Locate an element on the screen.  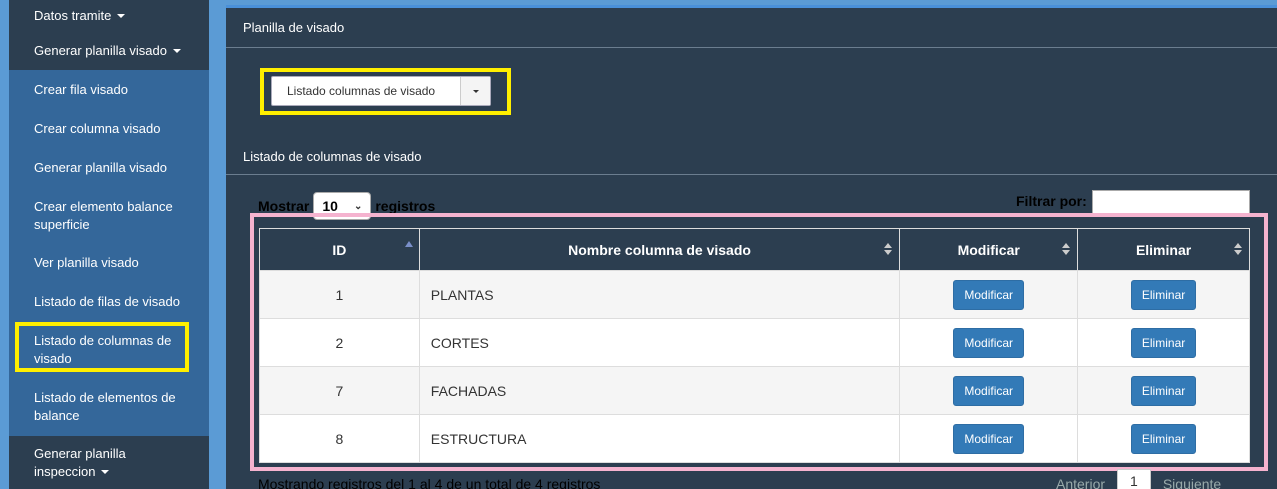
sidebar-item-ver-planilla-visado: Ver planilla visado is located at coordinates (109, 263).